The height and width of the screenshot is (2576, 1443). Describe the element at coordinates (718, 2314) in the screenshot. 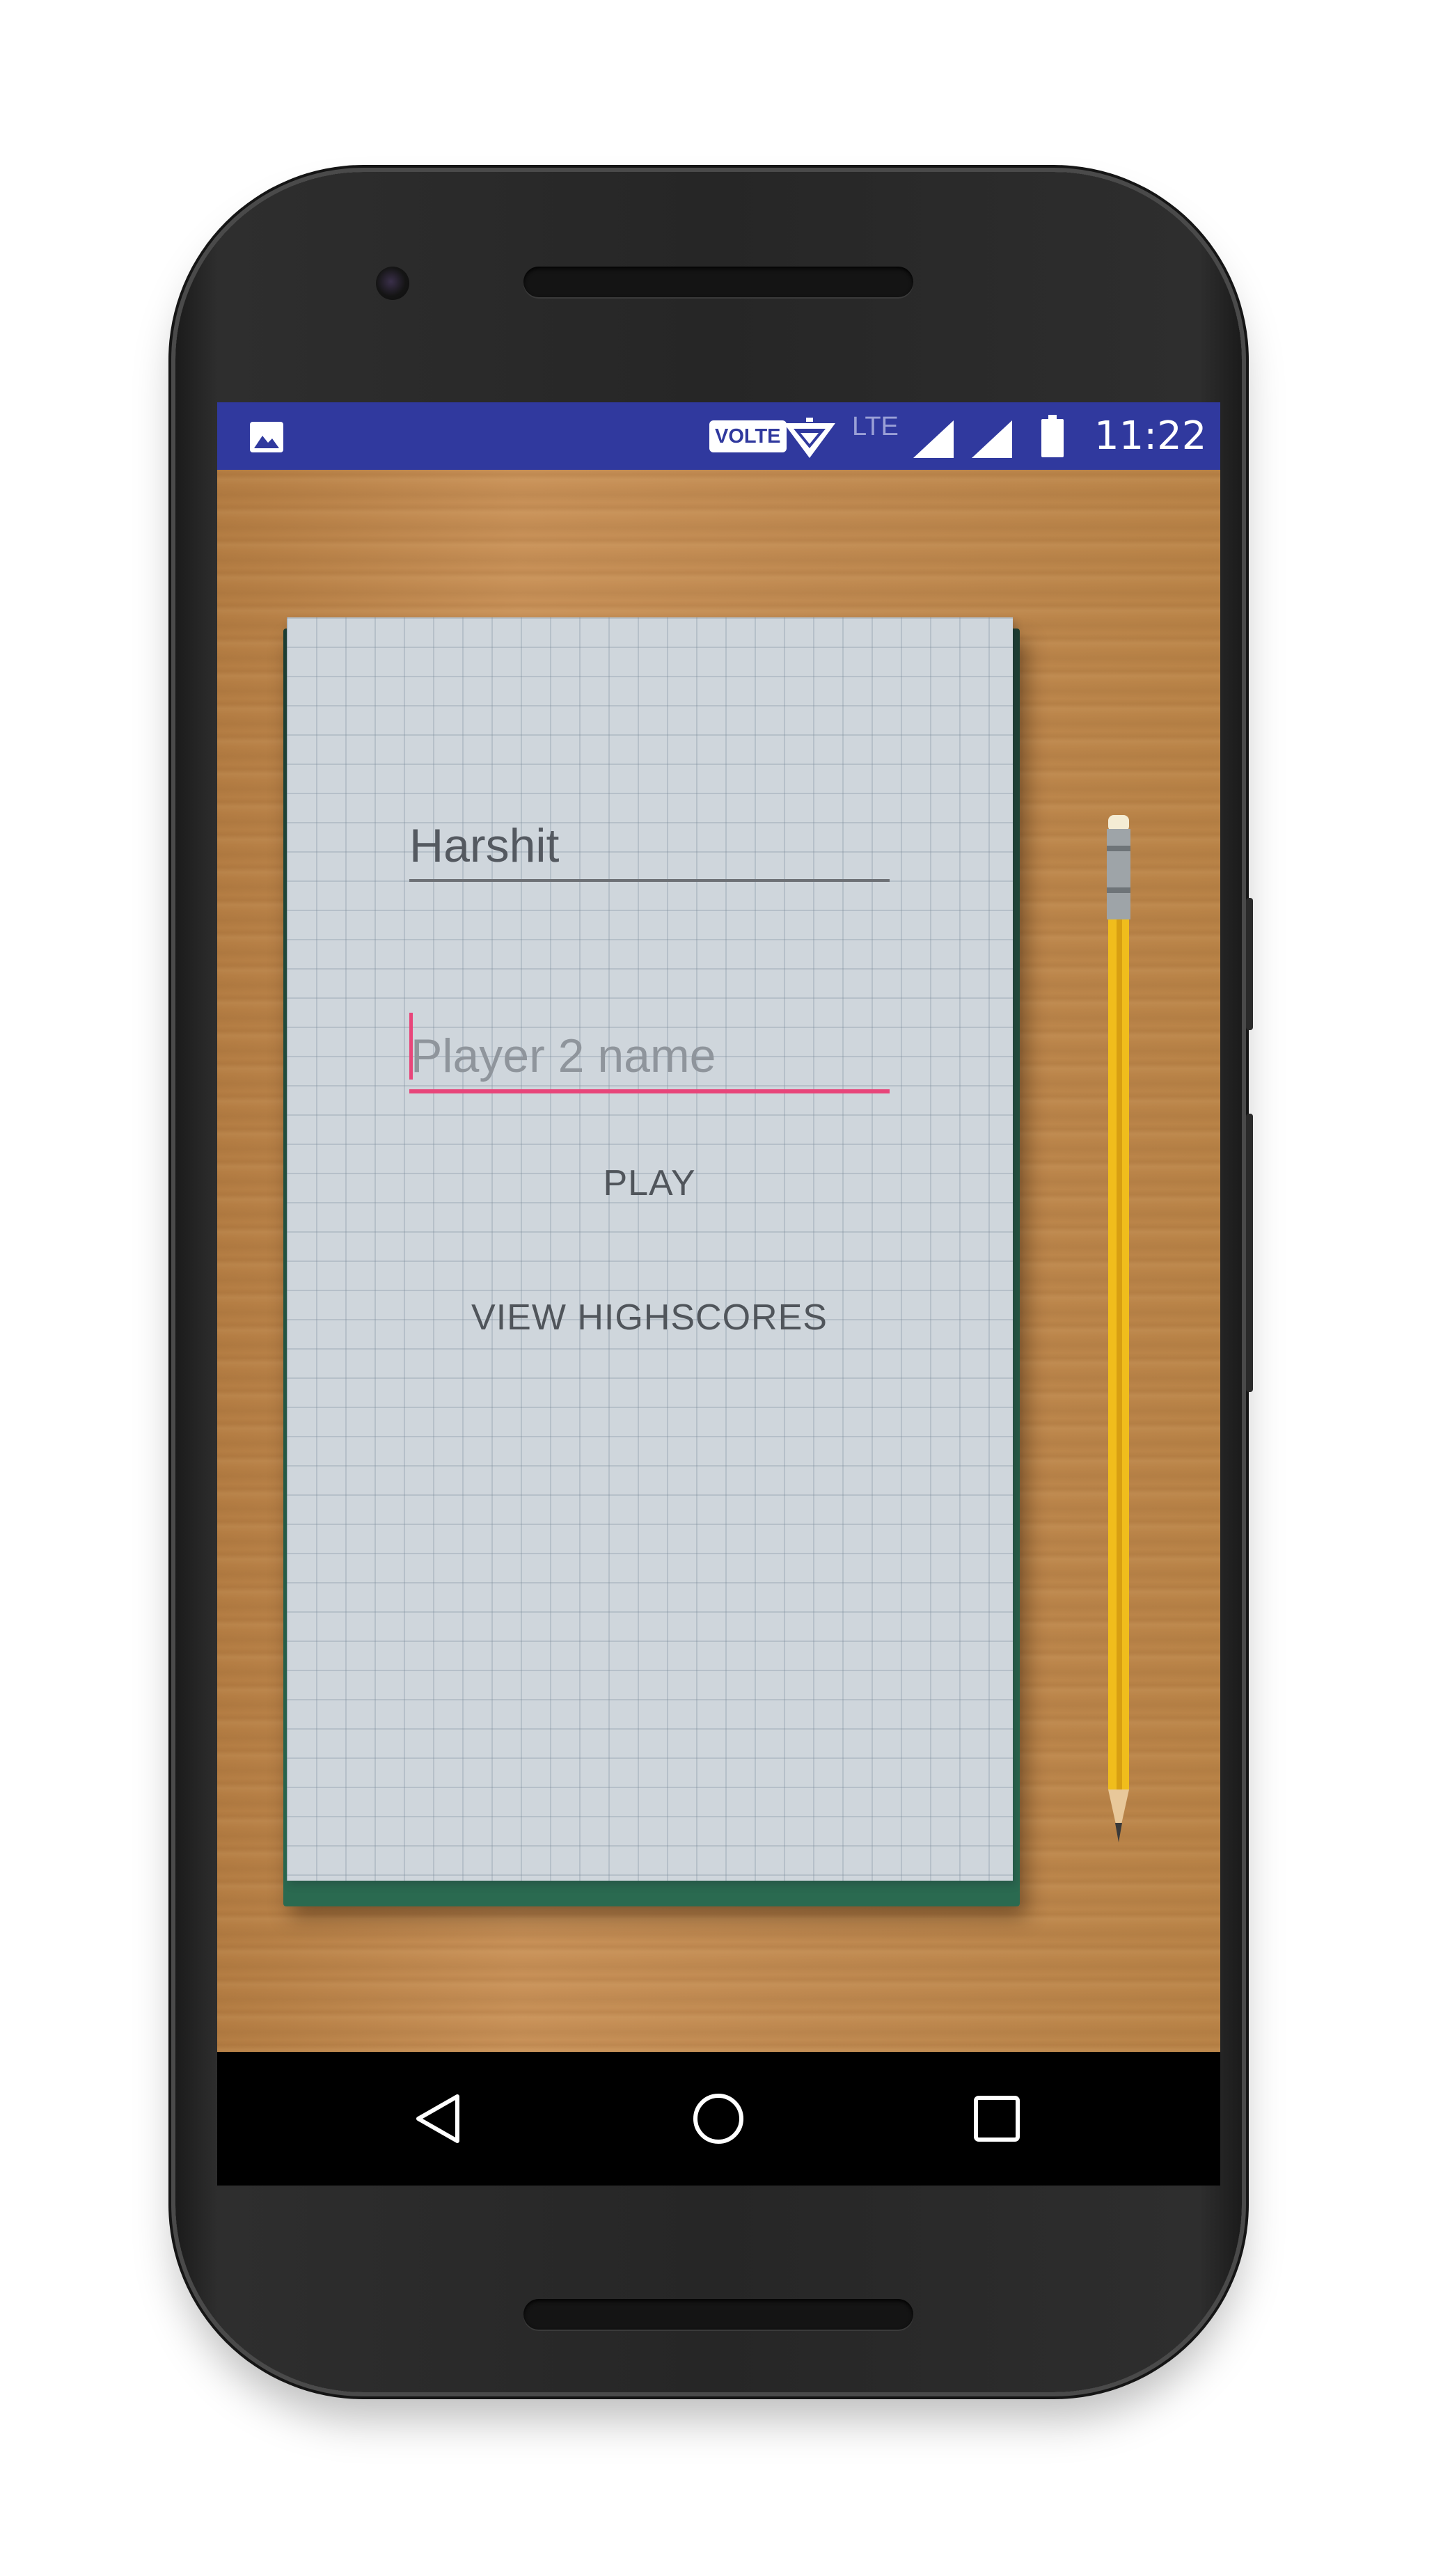

I see `bottom-speaker` at that location.